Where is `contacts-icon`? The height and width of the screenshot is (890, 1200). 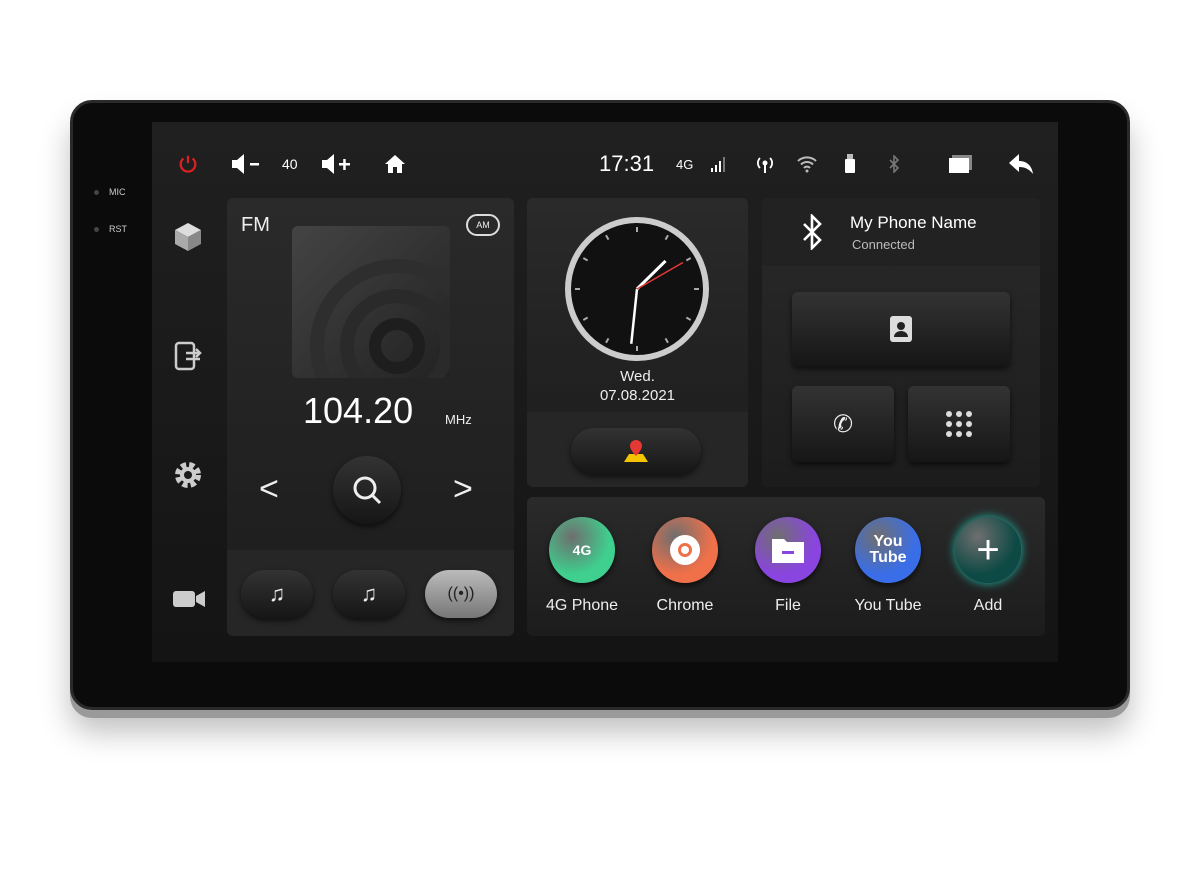
contacts-icon is located at coordinates (901, 329).